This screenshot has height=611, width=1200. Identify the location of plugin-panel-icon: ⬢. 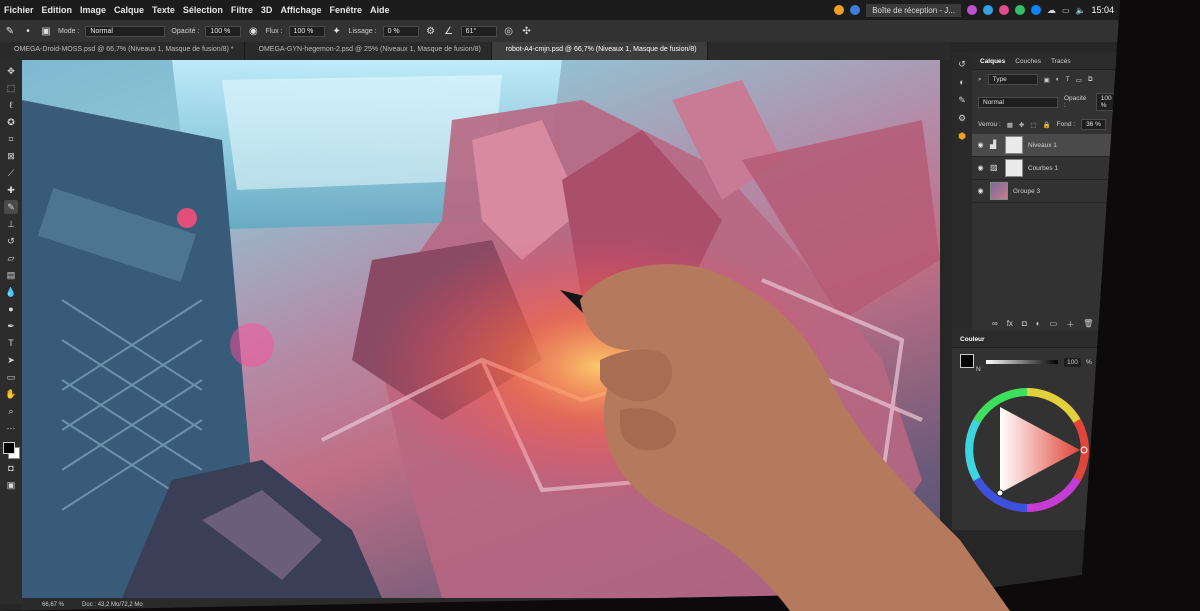
(962, 136).